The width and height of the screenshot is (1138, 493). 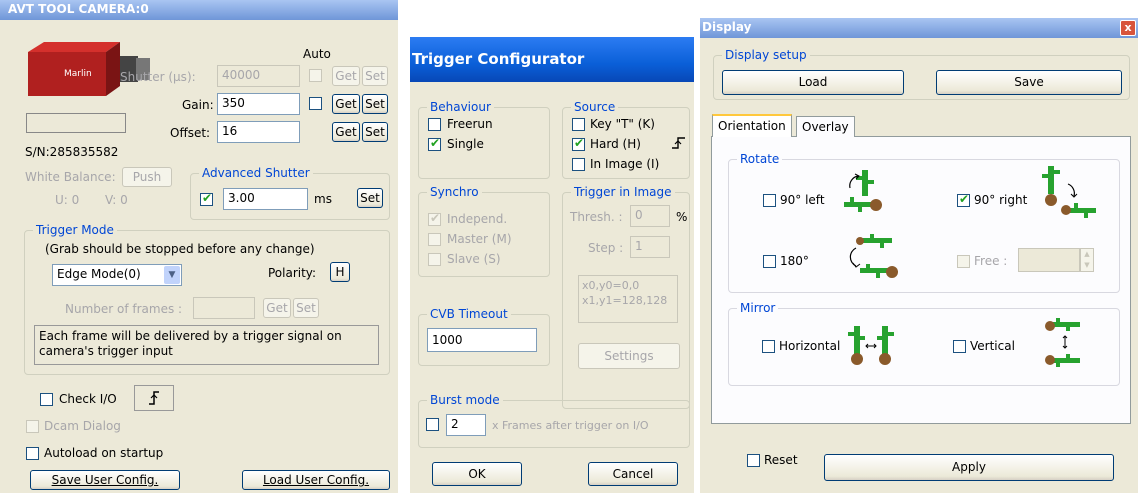 I want to click on close-icon: x, so click(x=1128, y=27).